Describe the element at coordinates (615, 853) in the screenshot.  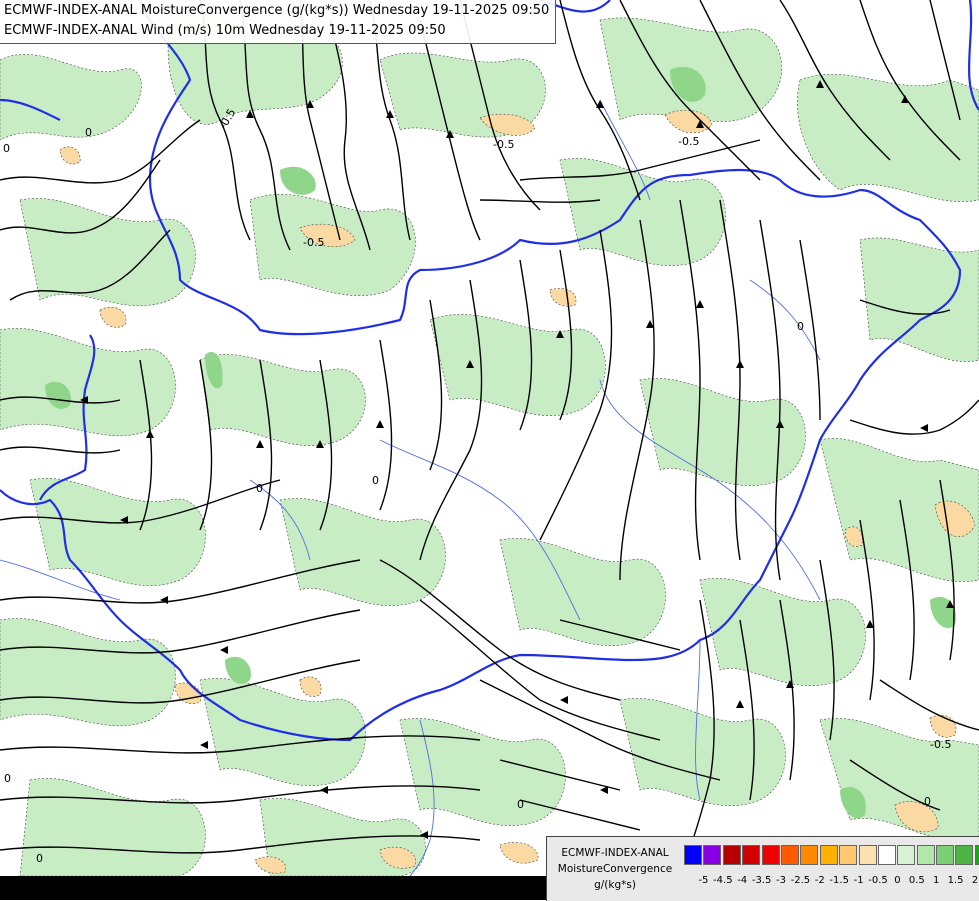
I see `legend-model-name: ECMWF-INDEX-ANAL` at that location.